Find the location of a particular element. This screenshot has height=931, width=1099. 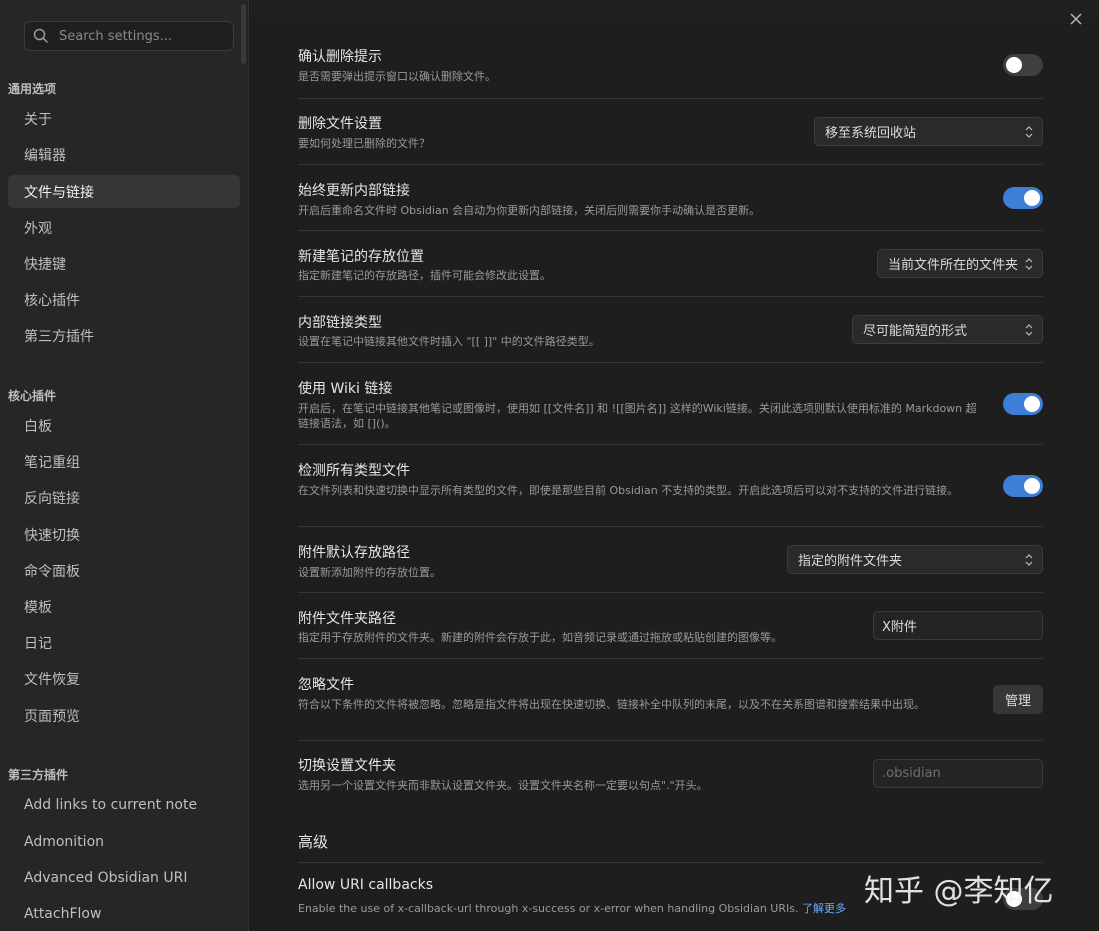

setting-deleted-files: 删除文件设置 要如何处理已删除的文件？ 移至系统回收站 is located at coordinates (670, 131).